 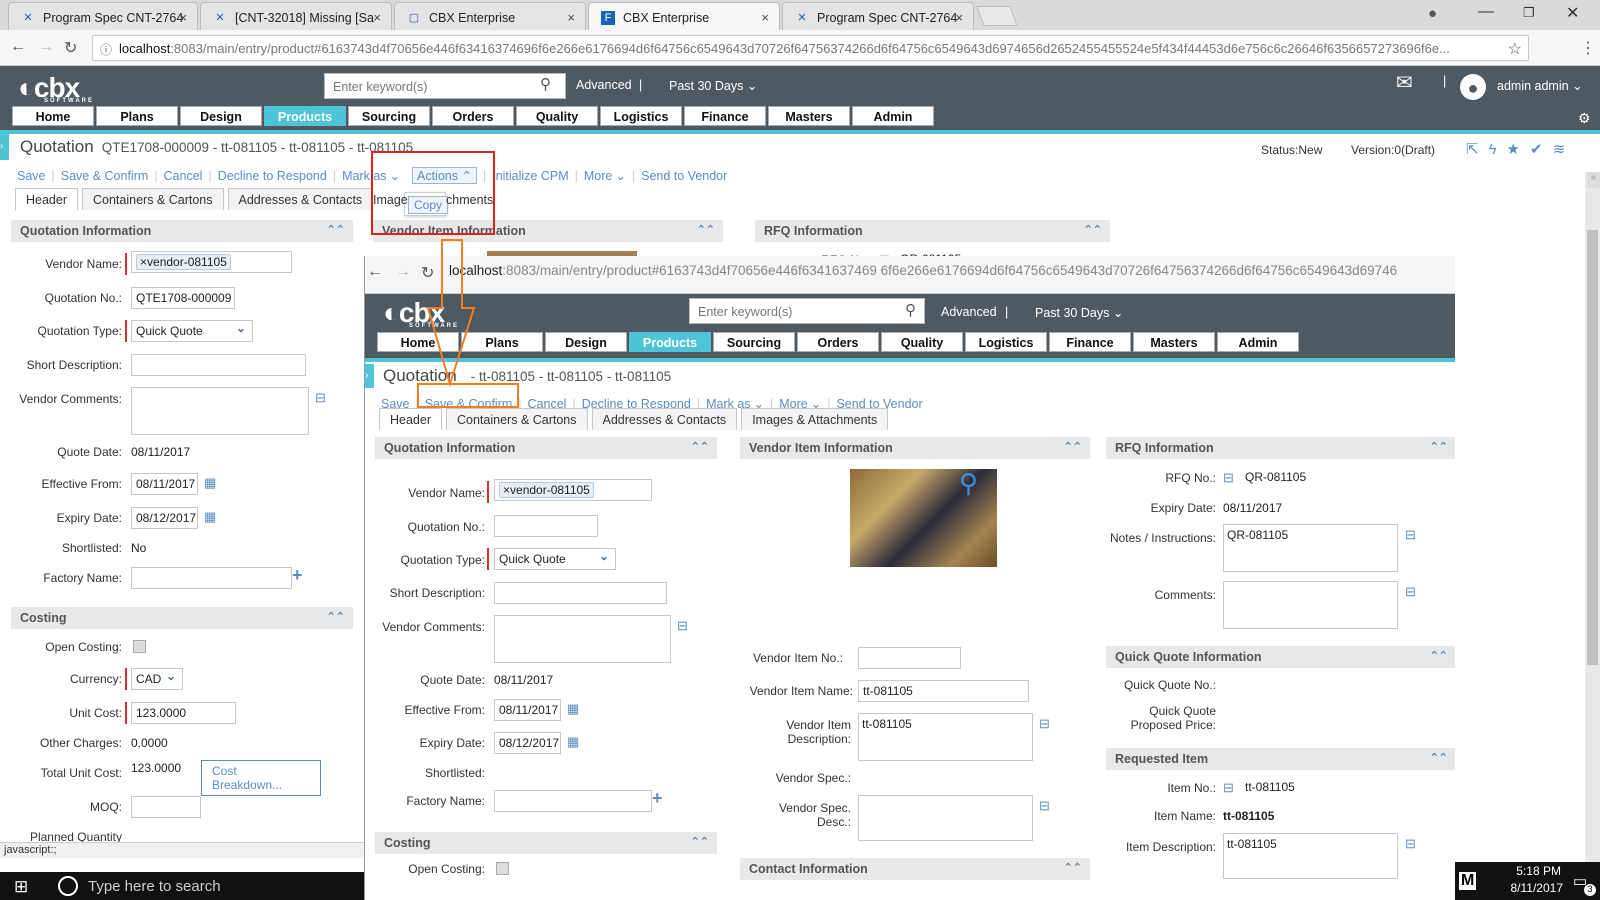 What do you see at coordinates (300, 199) in the screenshot?
I see `tab-addresses: Addresses & Contacts` at bounding box center [300, 199].